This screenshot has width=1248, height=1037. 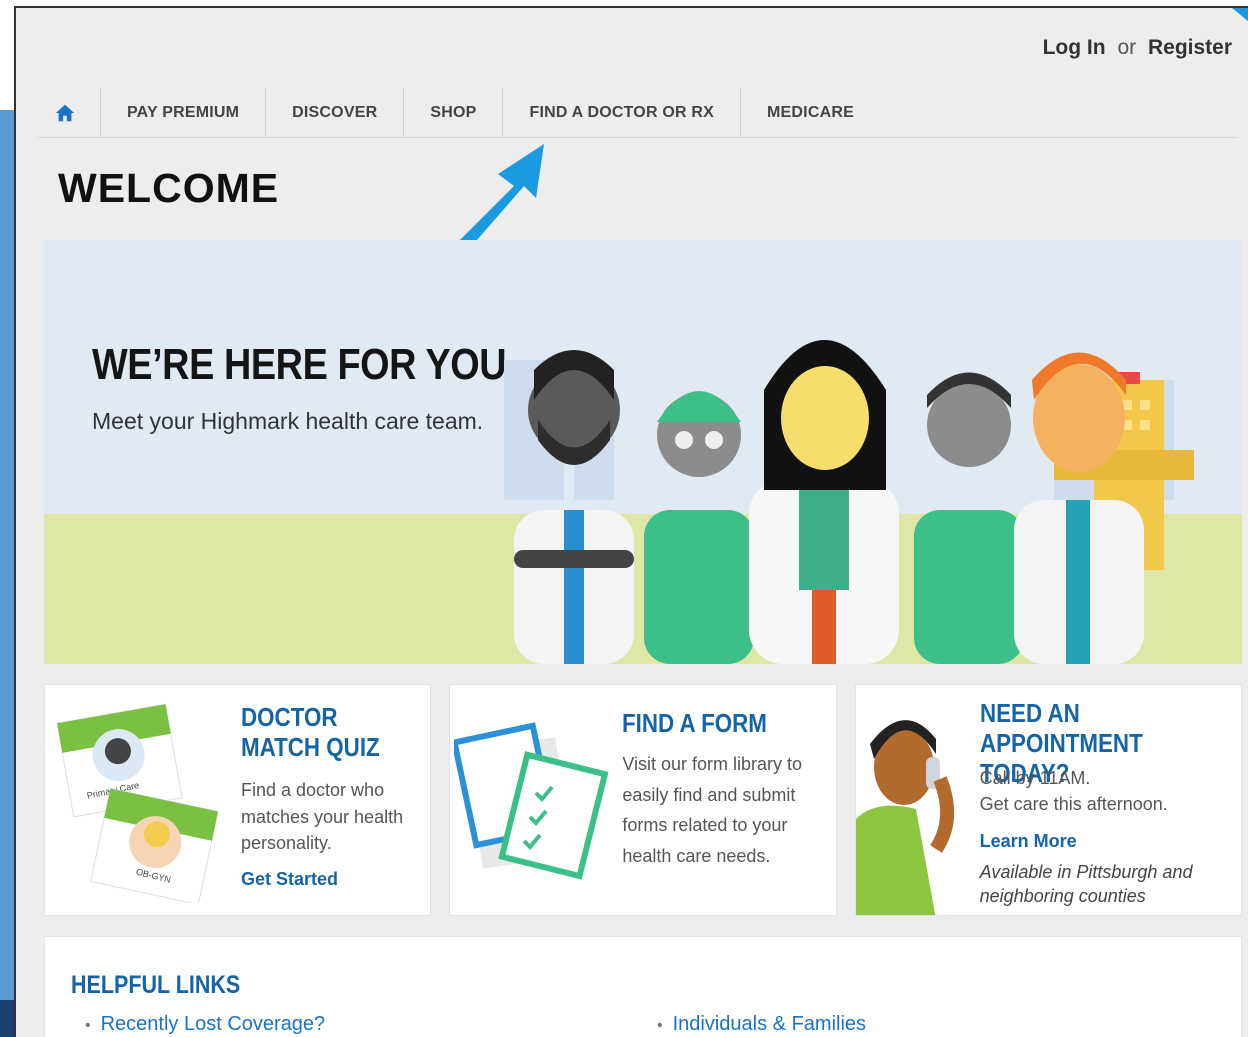 What do you see at coordinates (810, 112) in the screenshot?
I see `nav-medicare: MEDICARE` at bounding box center [810, 112].